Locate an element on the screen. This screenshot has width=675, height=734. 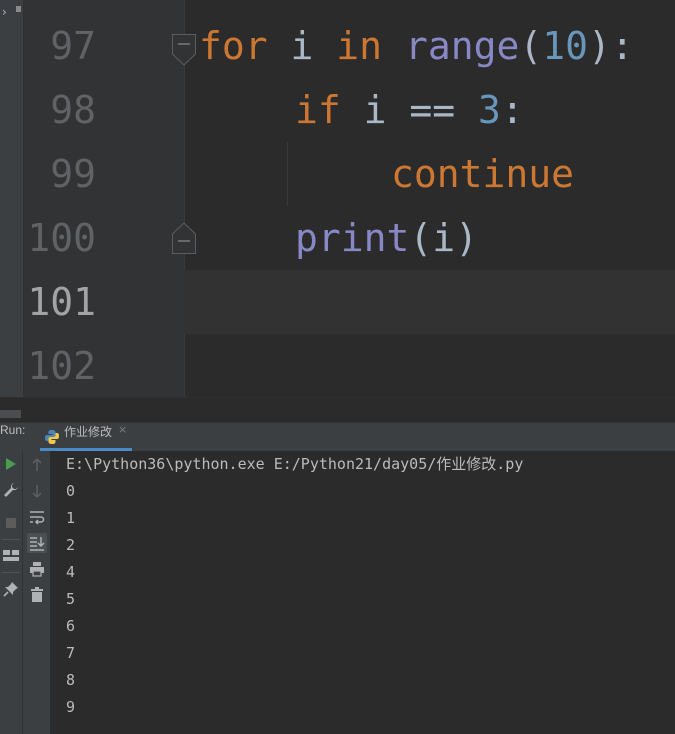
keyword: continue is located at coordinates (483, 174).